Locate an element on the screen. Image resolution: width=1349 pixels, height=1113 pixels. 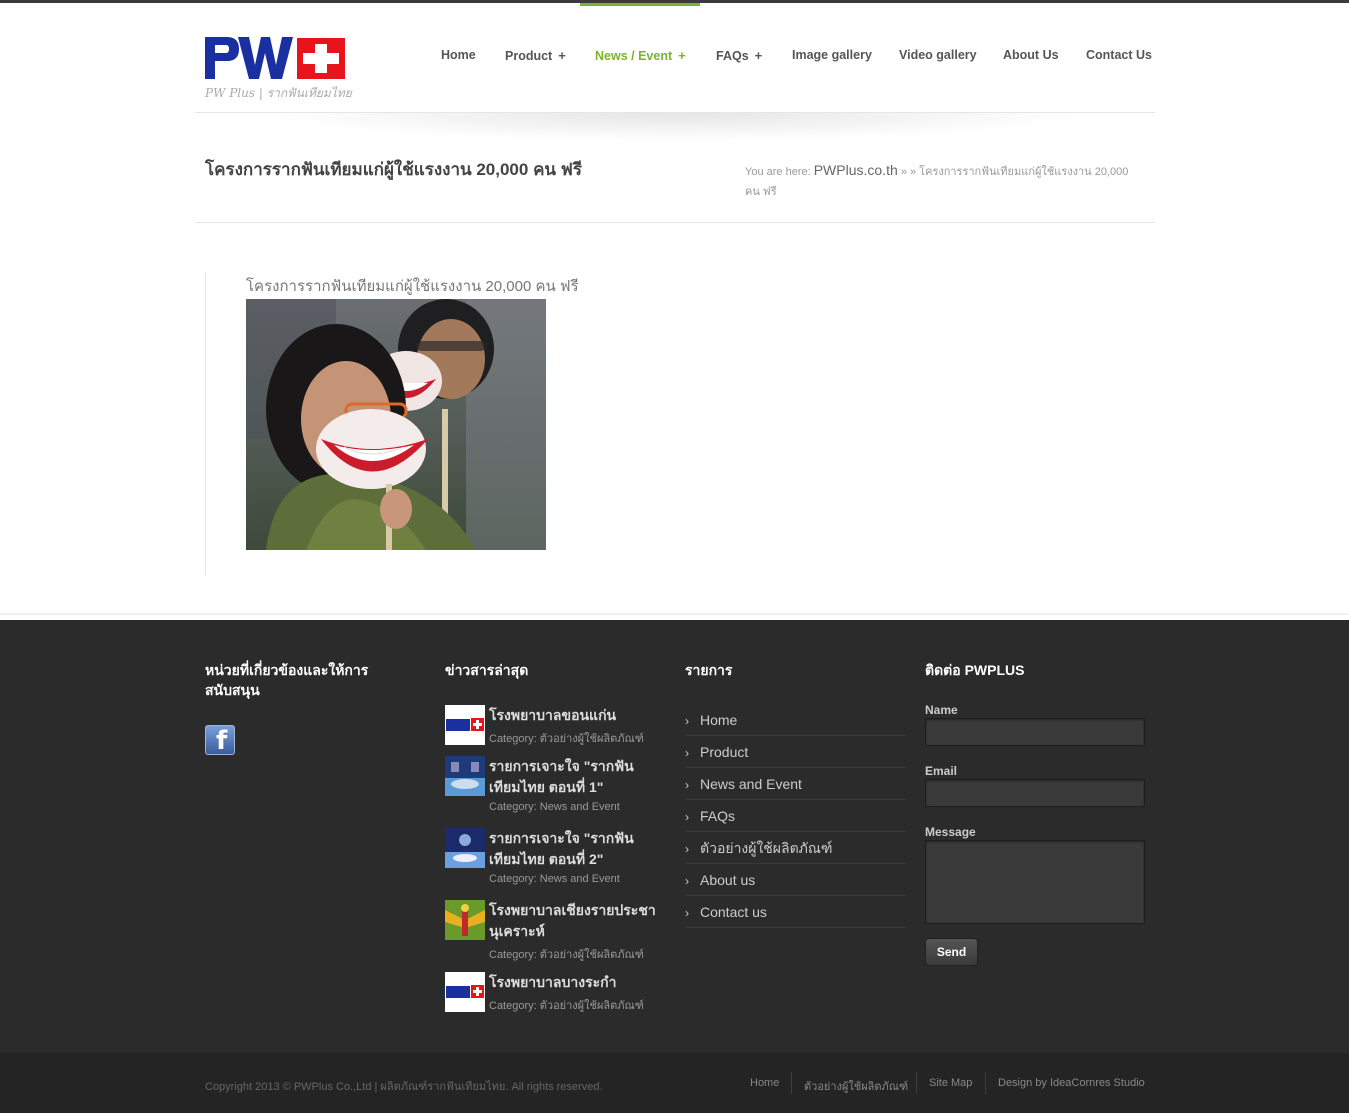
footer-latest-news-heading: ข่าวสารล่าสุด is located at coordinates (487, 670).